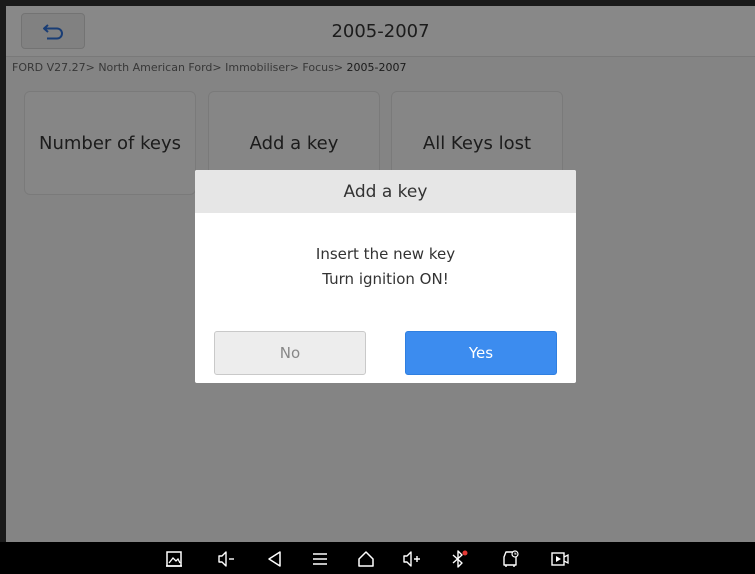 This screenshot has height=574, width=755. Describe the element at coordinates (459, 559) in the screenshot. I see `bluetooth-icon` at that location.